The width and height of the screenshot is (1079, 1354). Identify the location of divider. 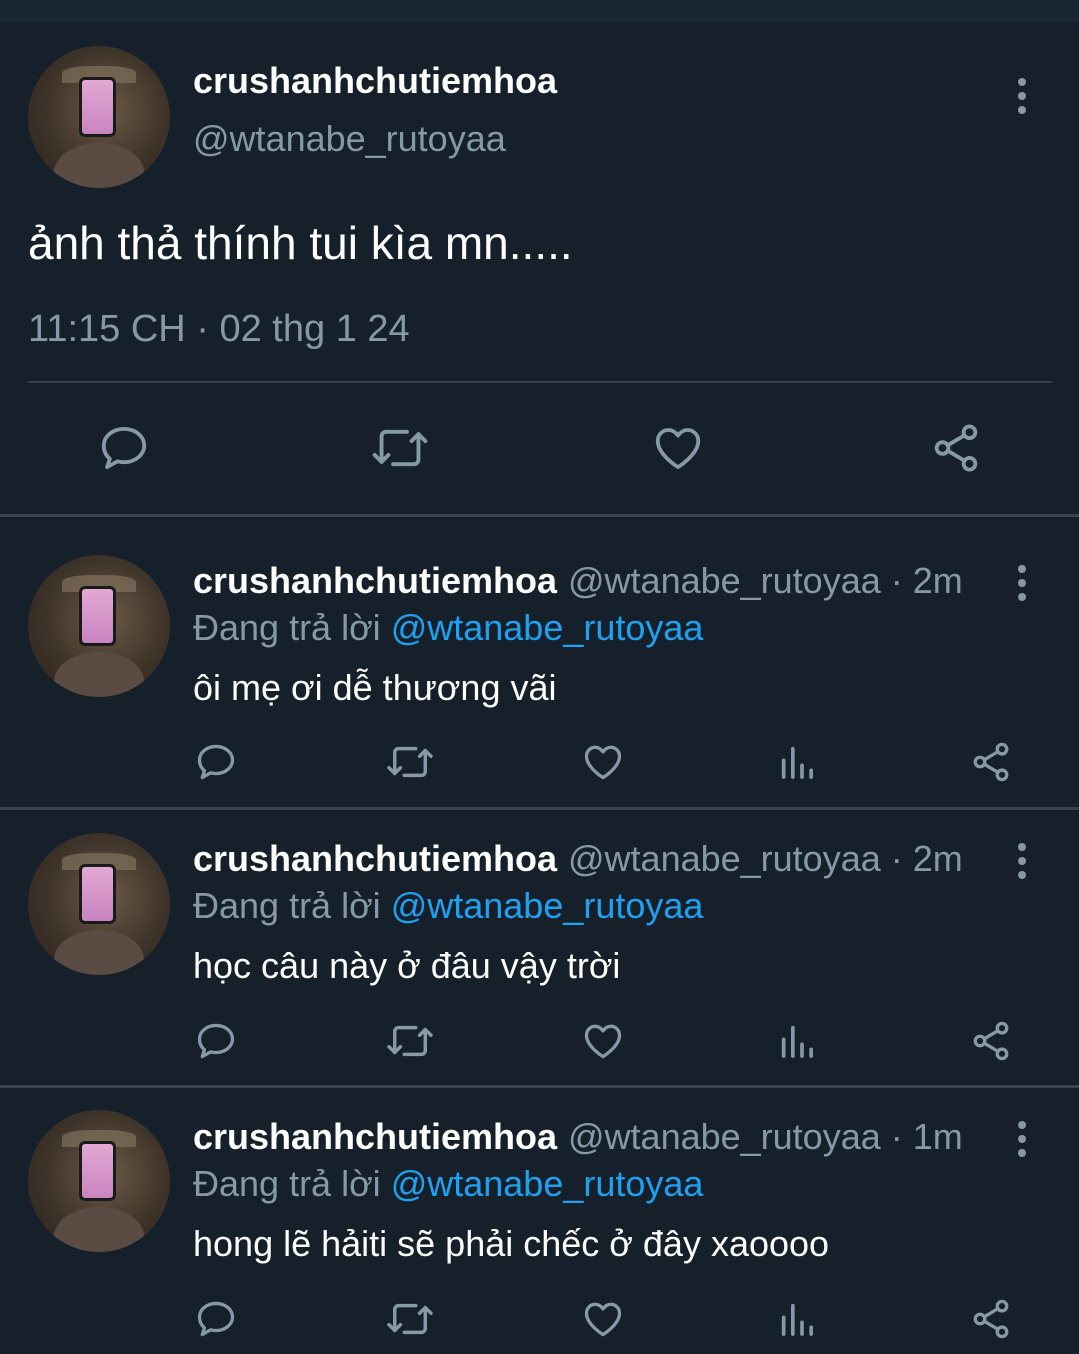
(540, 382).